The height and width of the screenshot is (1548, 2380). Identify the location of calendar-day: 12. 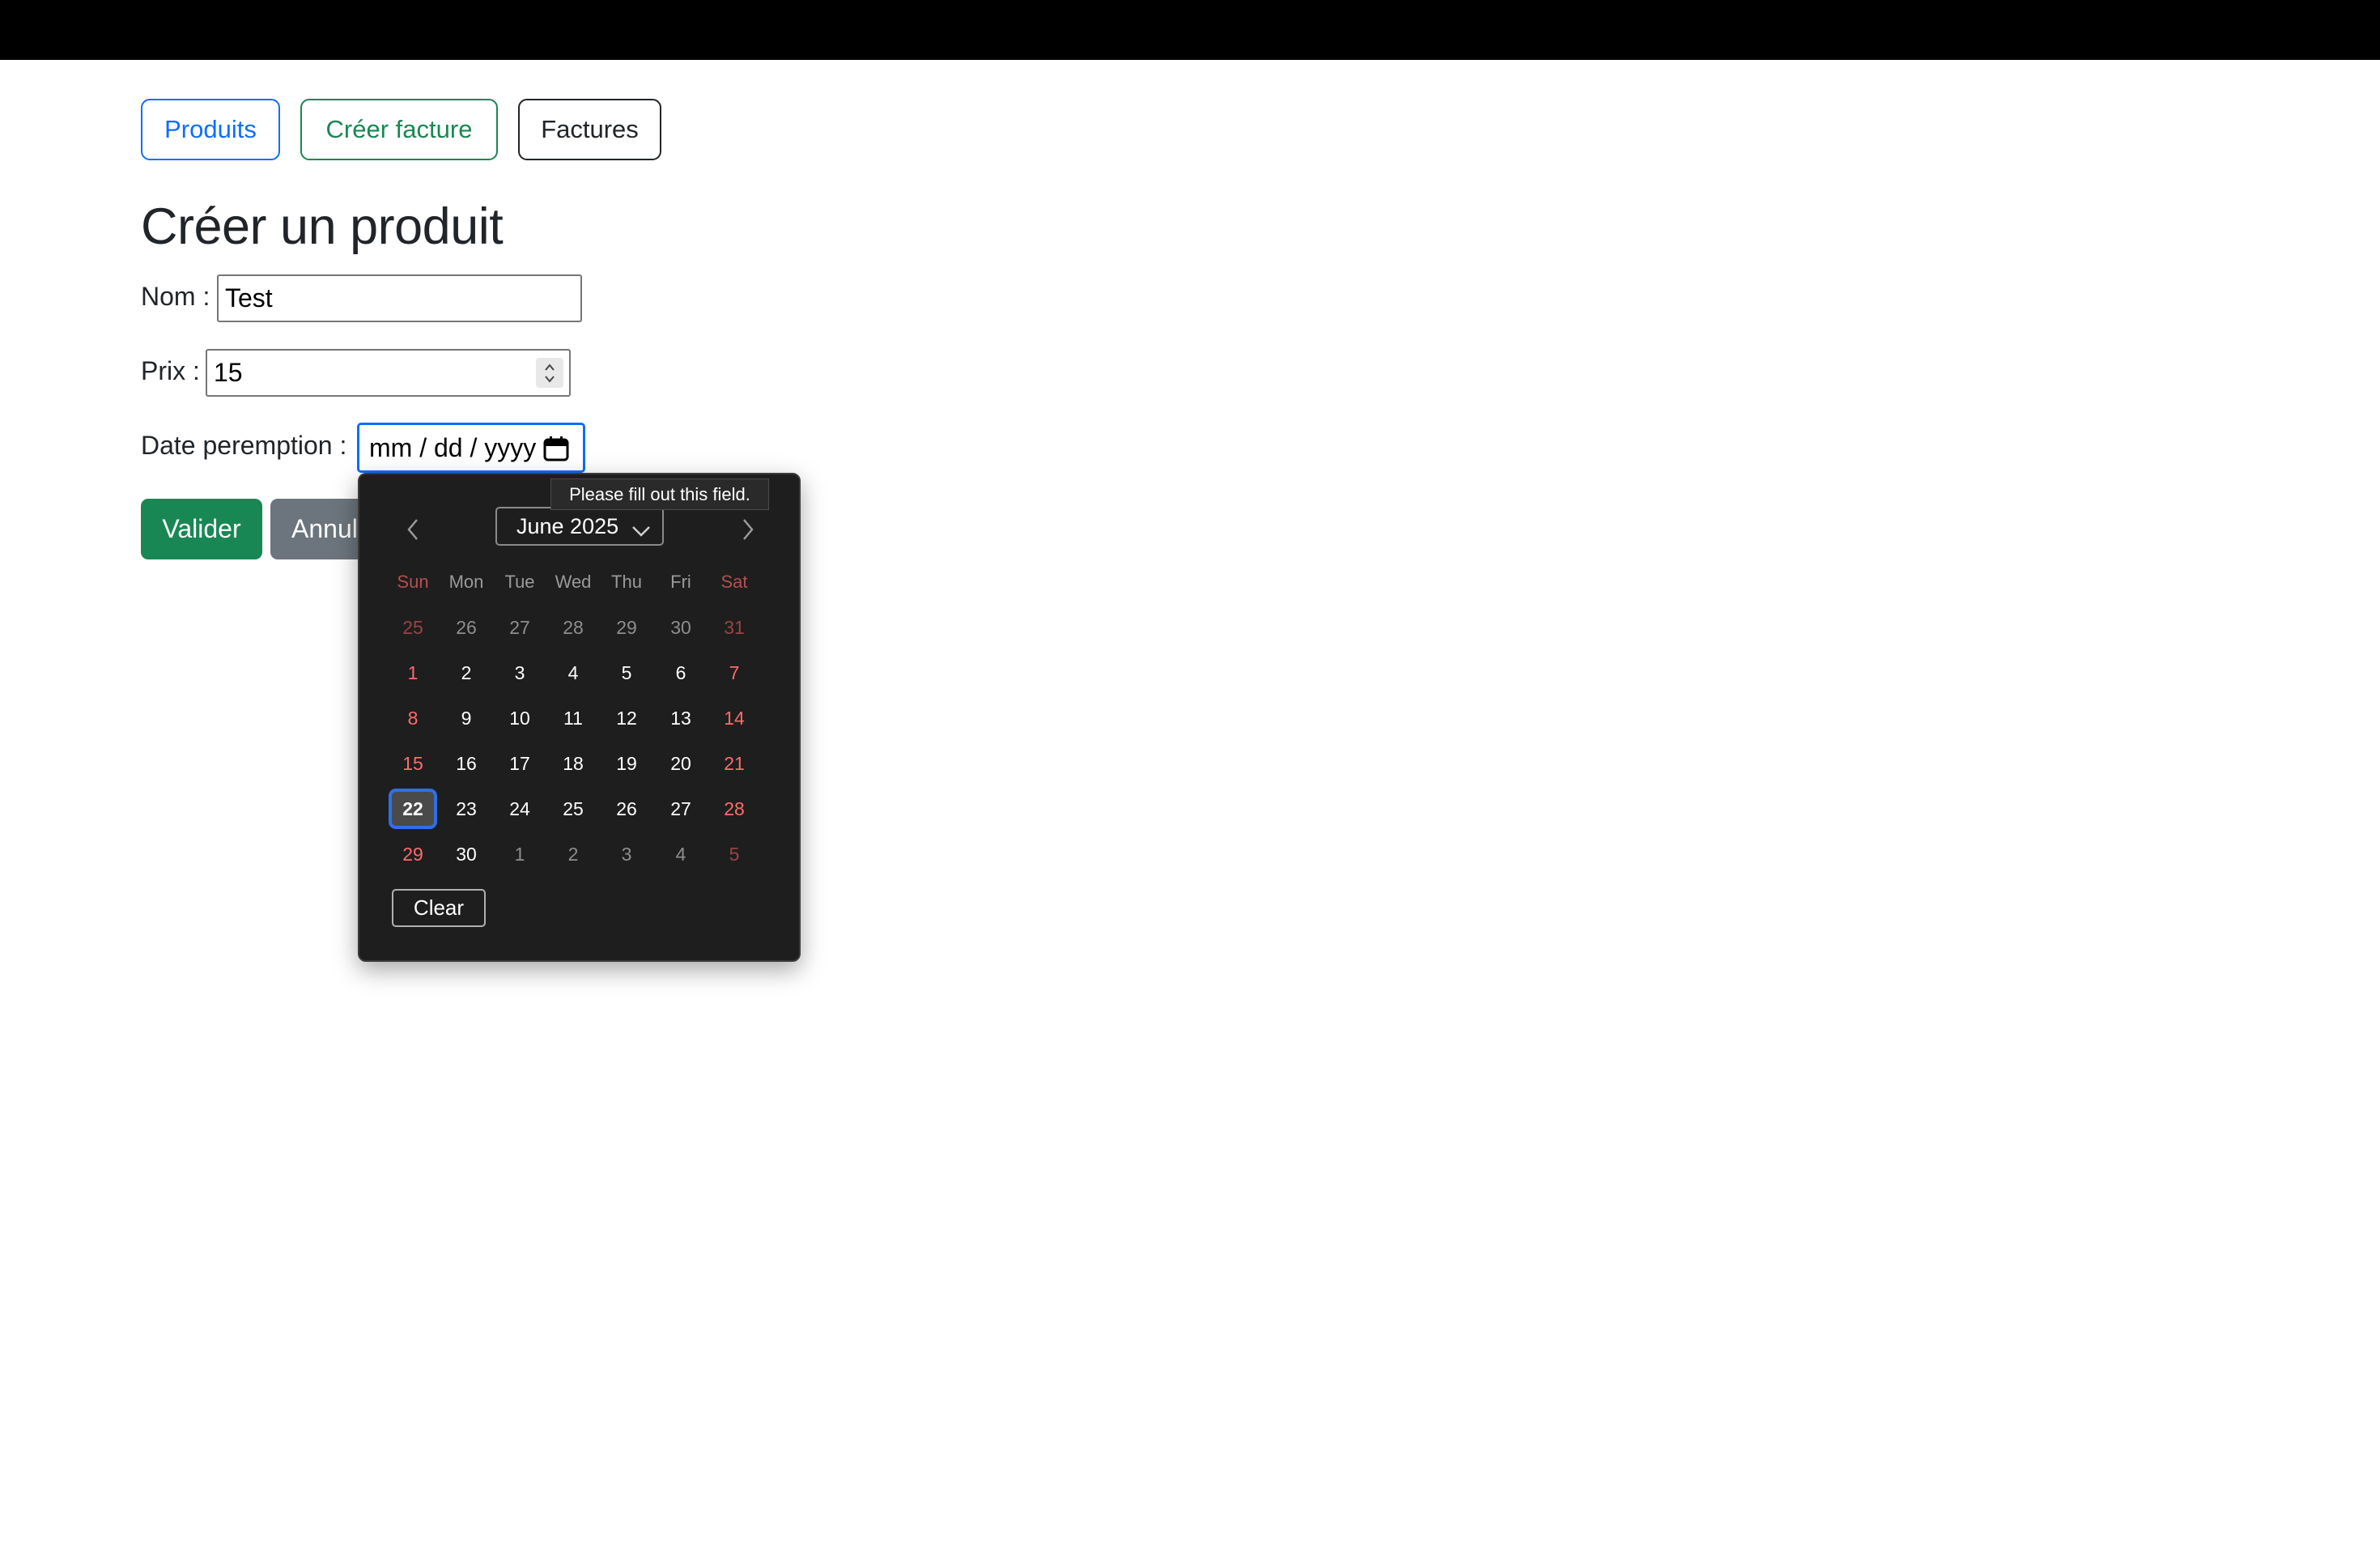
(627, 718).